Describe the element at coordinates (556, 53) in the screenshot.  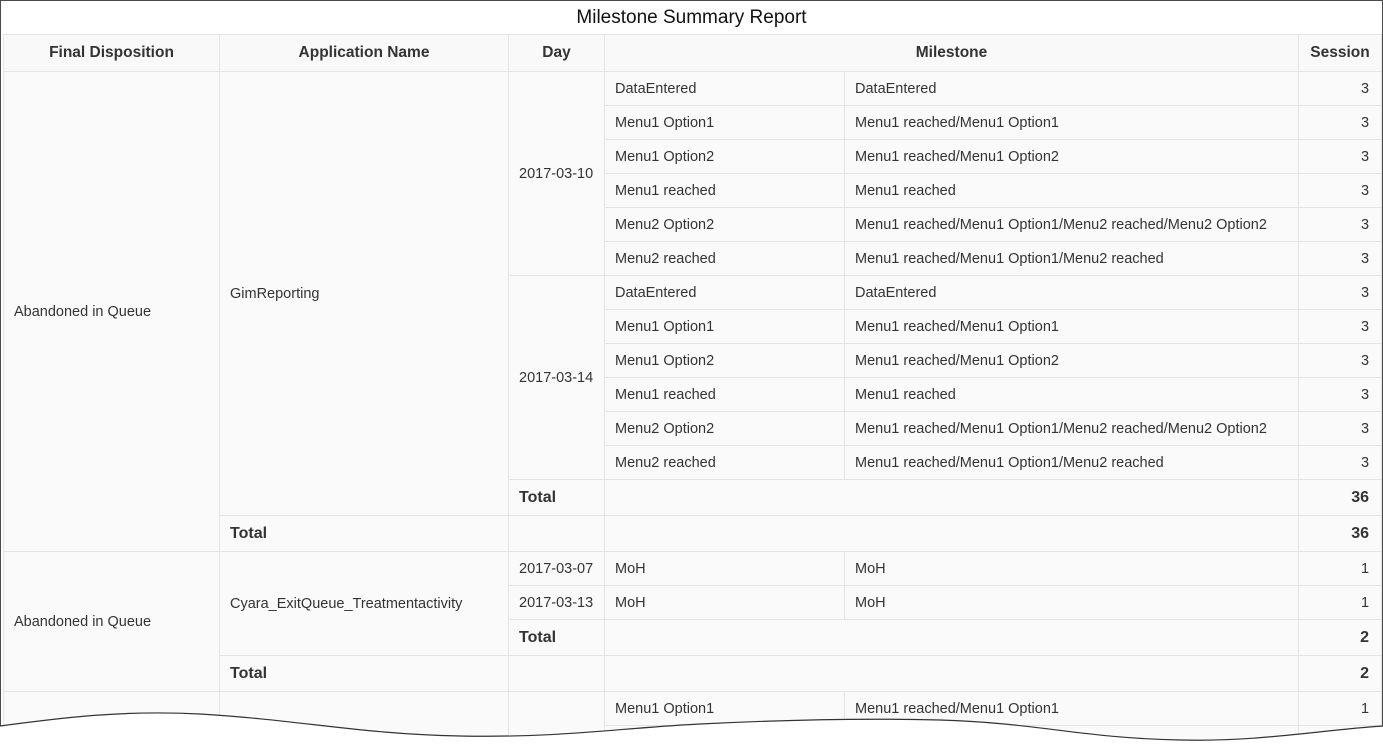
I see `header-day: Day` at that location.